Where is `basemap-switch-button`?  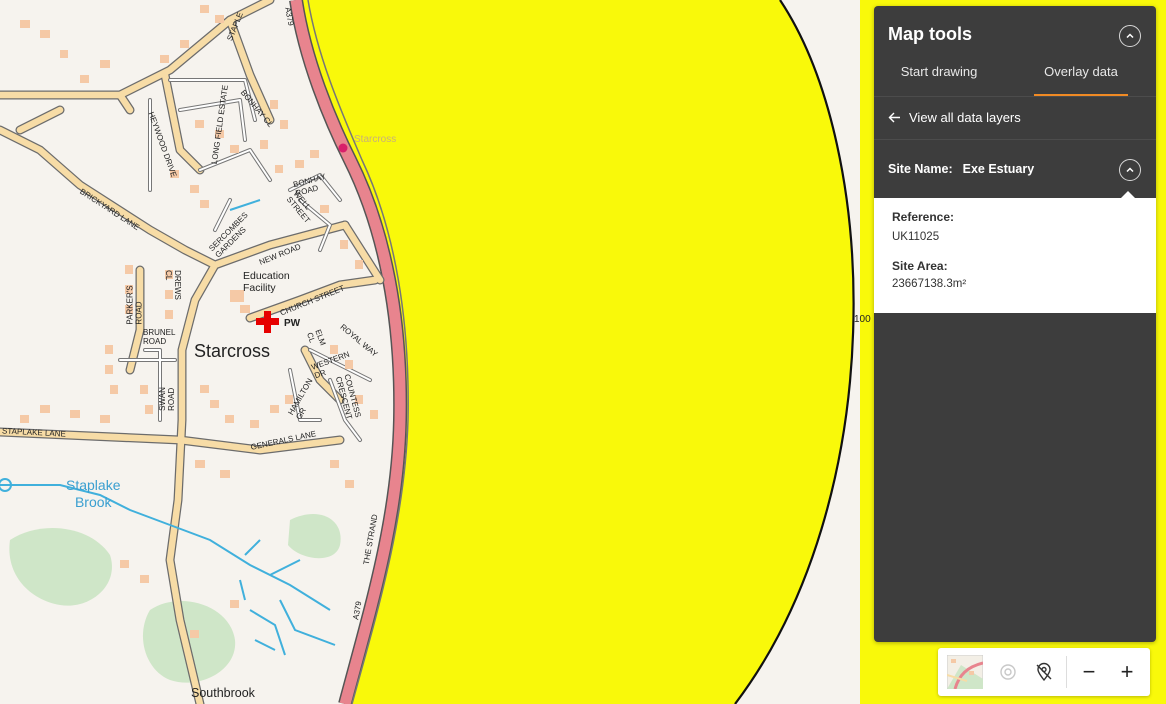
basemap-switch-button is located at coordinates (965, 672).